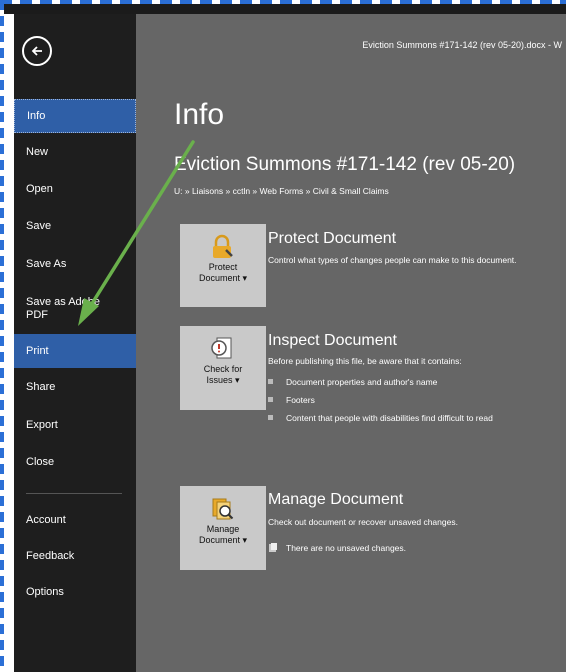 The width and height of the screenshot is (566, 672). Describe the element at coordinates (136, 233) in the screenshot. I see `annotation-arrow` at that location.